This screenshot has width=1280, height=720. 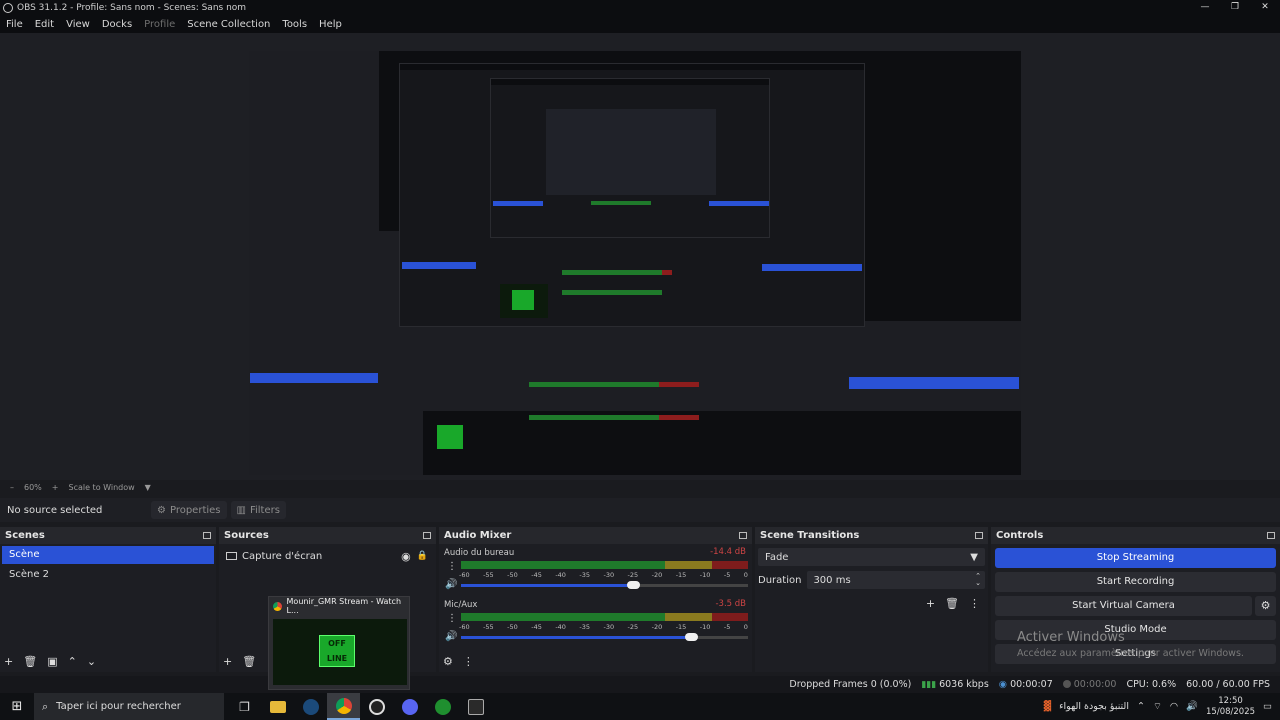 I want to click on cpu-usage: CPU: 0.6%, so click(x=1151, y=684).